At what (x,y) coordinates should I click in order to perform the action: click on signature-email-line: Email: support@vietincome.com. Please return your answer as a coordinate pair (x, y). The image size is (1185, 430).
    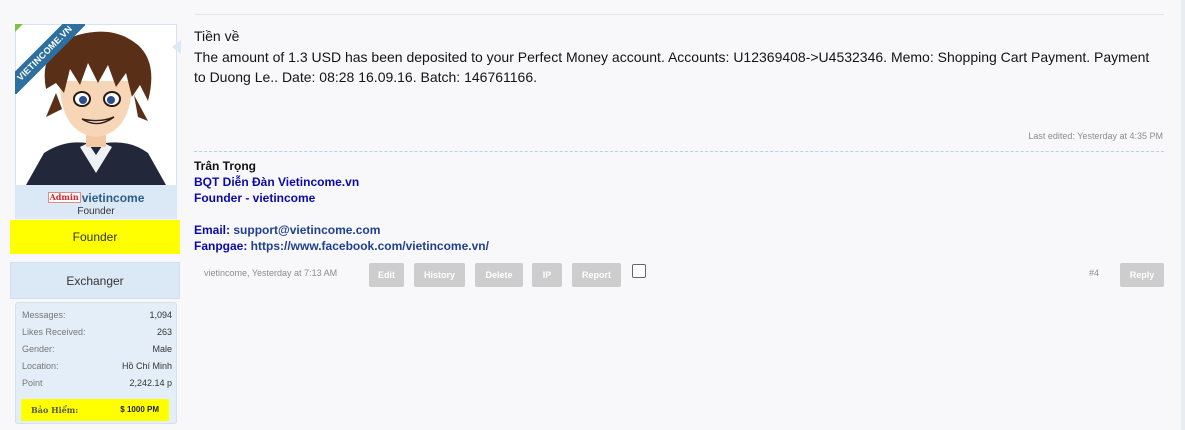
    Looking at the image, I should click on (341, 230).